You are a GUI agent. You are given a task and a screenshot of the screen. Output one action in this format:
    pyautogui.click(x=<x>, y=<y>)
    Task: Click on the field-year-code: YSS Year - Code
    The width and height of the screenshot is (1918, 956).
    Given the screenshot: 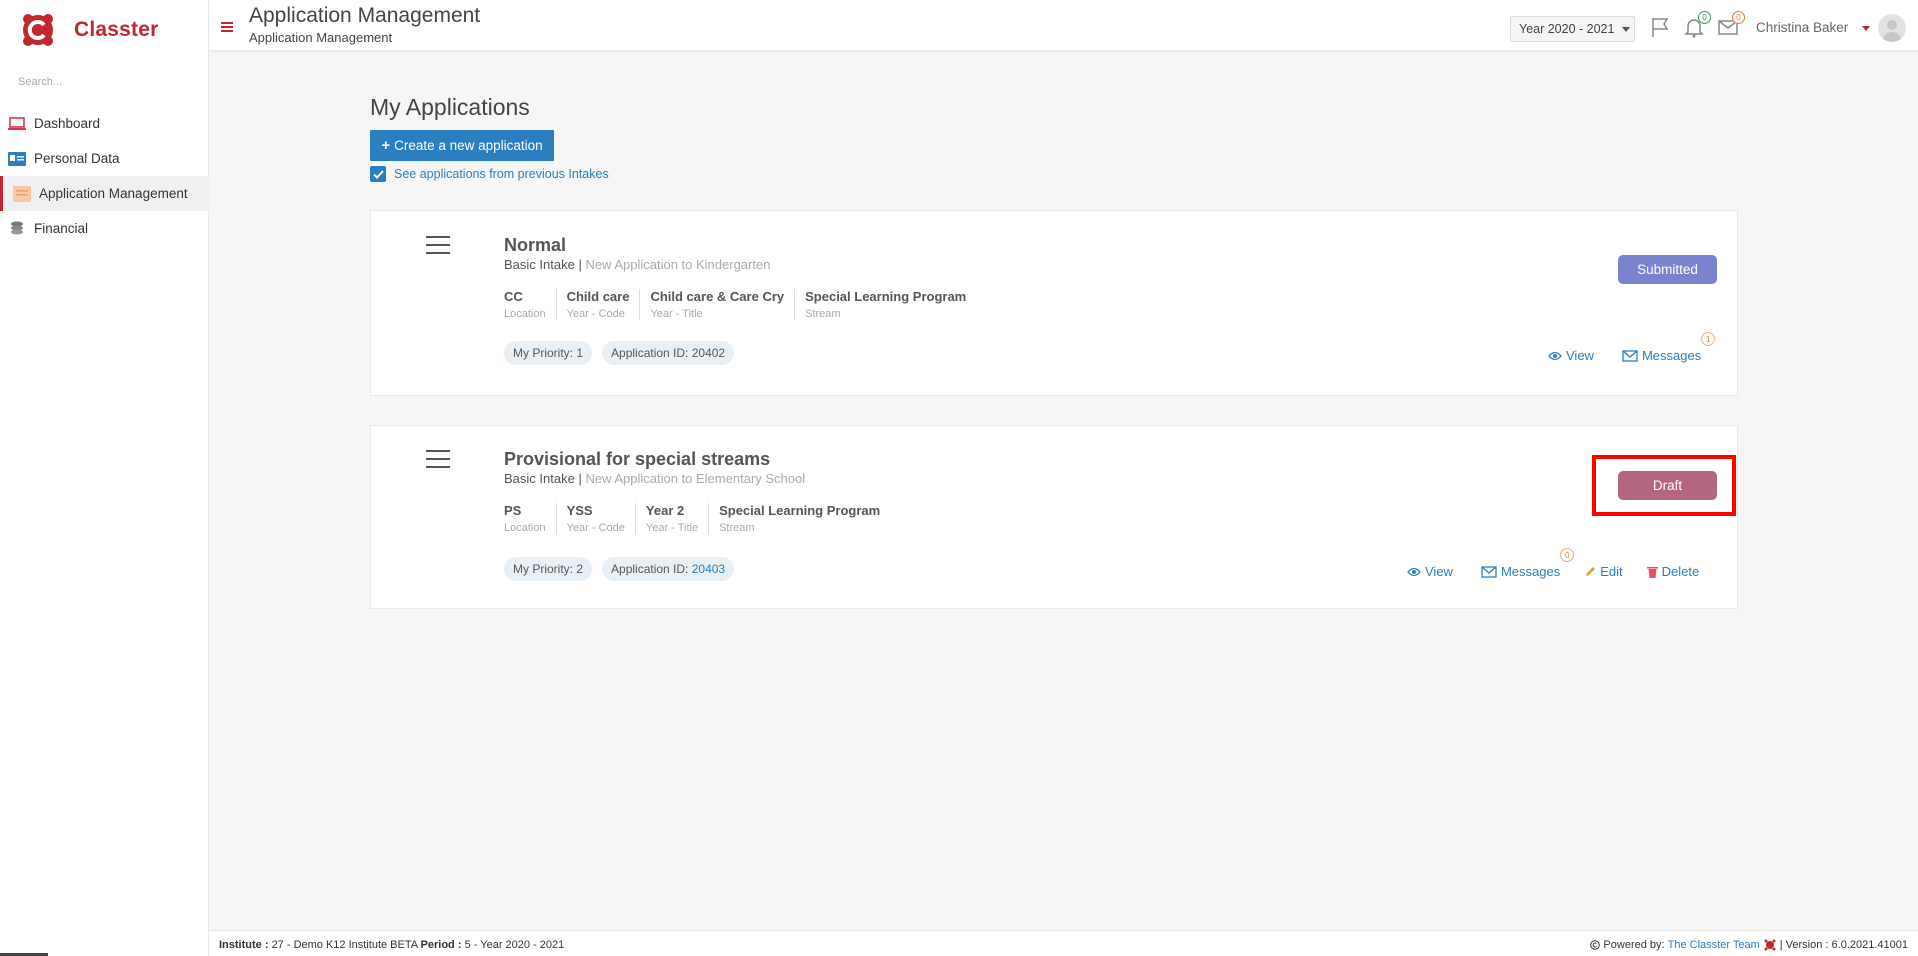 What is the action you would take?
    pyautogui.click(x=595, y=518)
    